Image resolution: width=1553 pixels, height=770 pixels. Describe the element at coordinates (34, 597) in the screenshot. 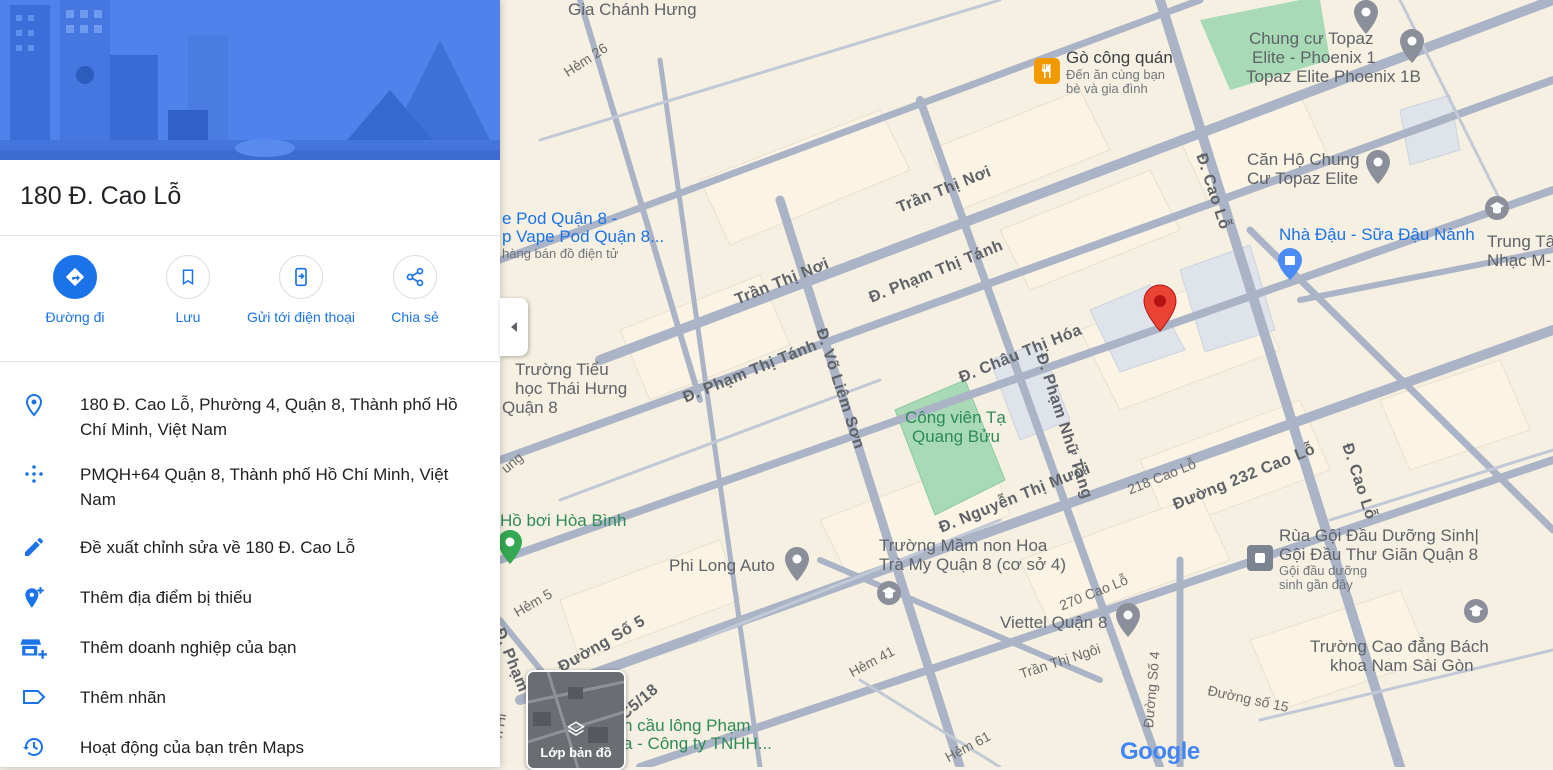

I see `add-place-icon` at that location.